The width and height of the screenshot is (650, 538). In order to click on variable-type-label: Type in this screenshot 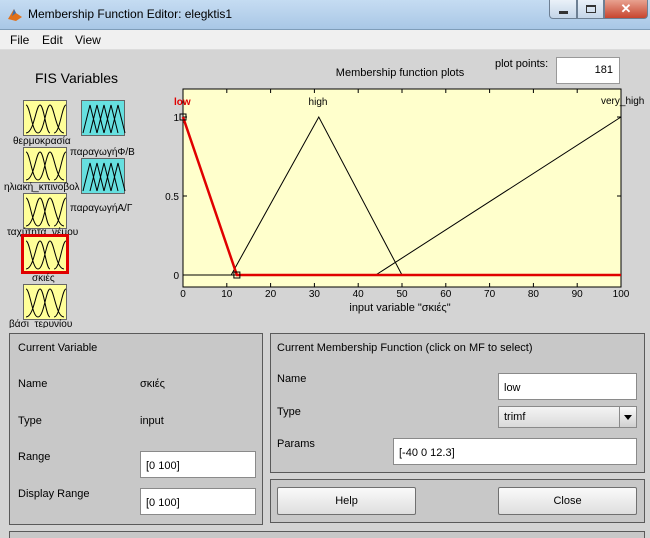, I will do `click(30, 421)`.